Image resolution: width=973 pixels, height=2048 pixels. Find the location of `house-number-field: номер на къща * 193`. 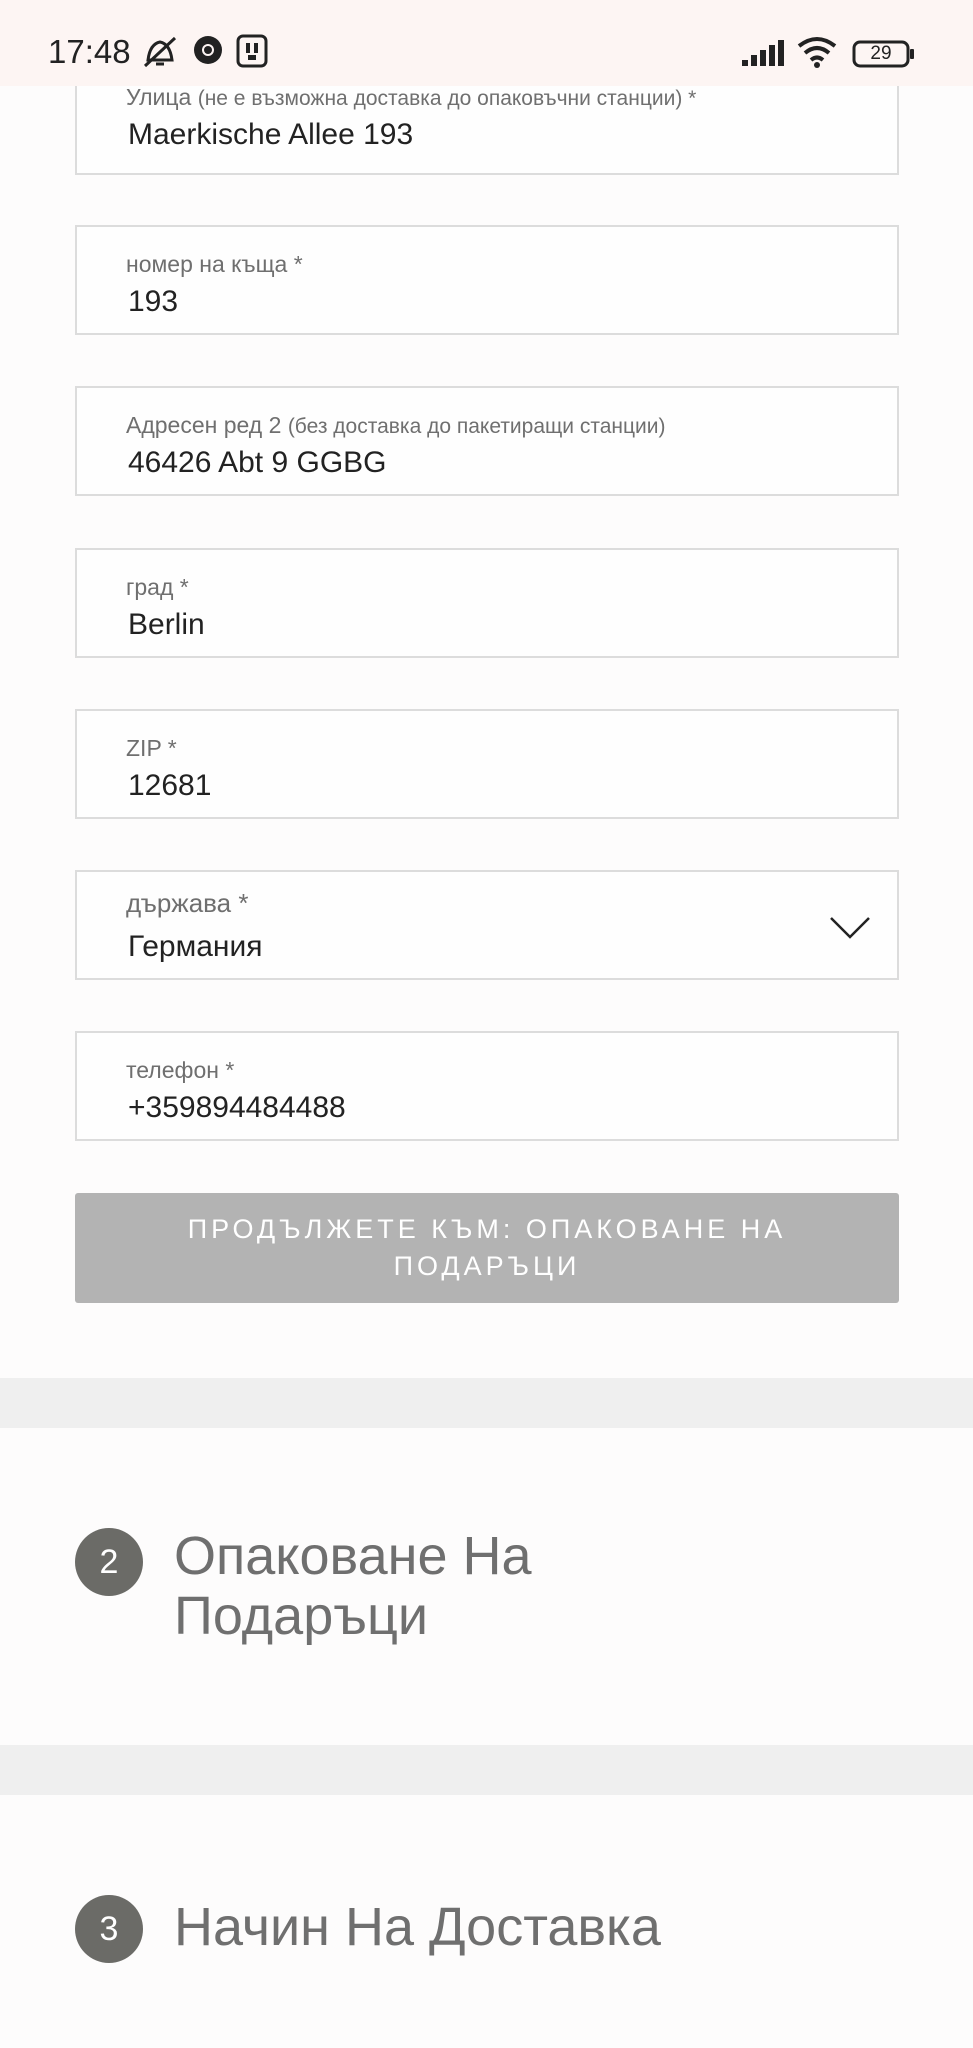

house-number-field: номер на къща * 193 is located at coordinates (487, 280).